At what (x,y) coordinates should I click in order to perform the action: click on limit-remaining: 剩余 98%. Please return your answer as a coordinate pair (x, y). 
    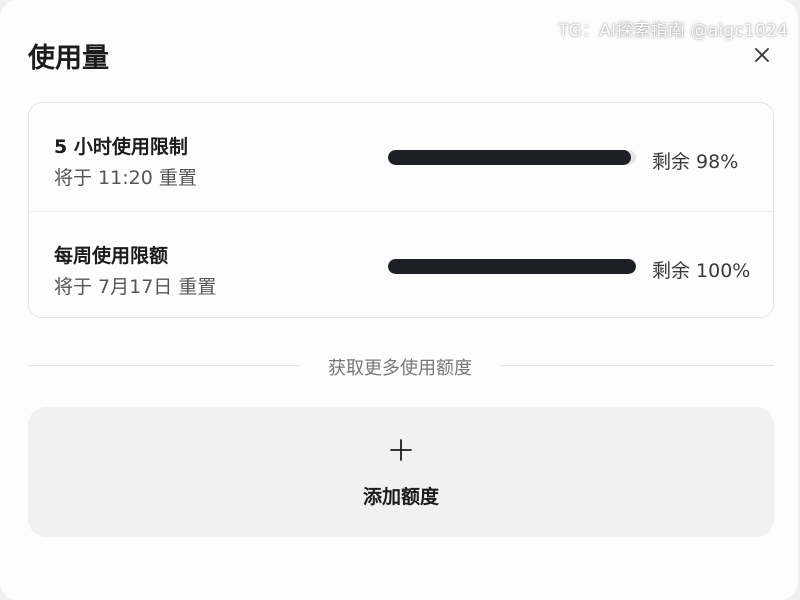
    Looking at the image, I should click on (695, 162).